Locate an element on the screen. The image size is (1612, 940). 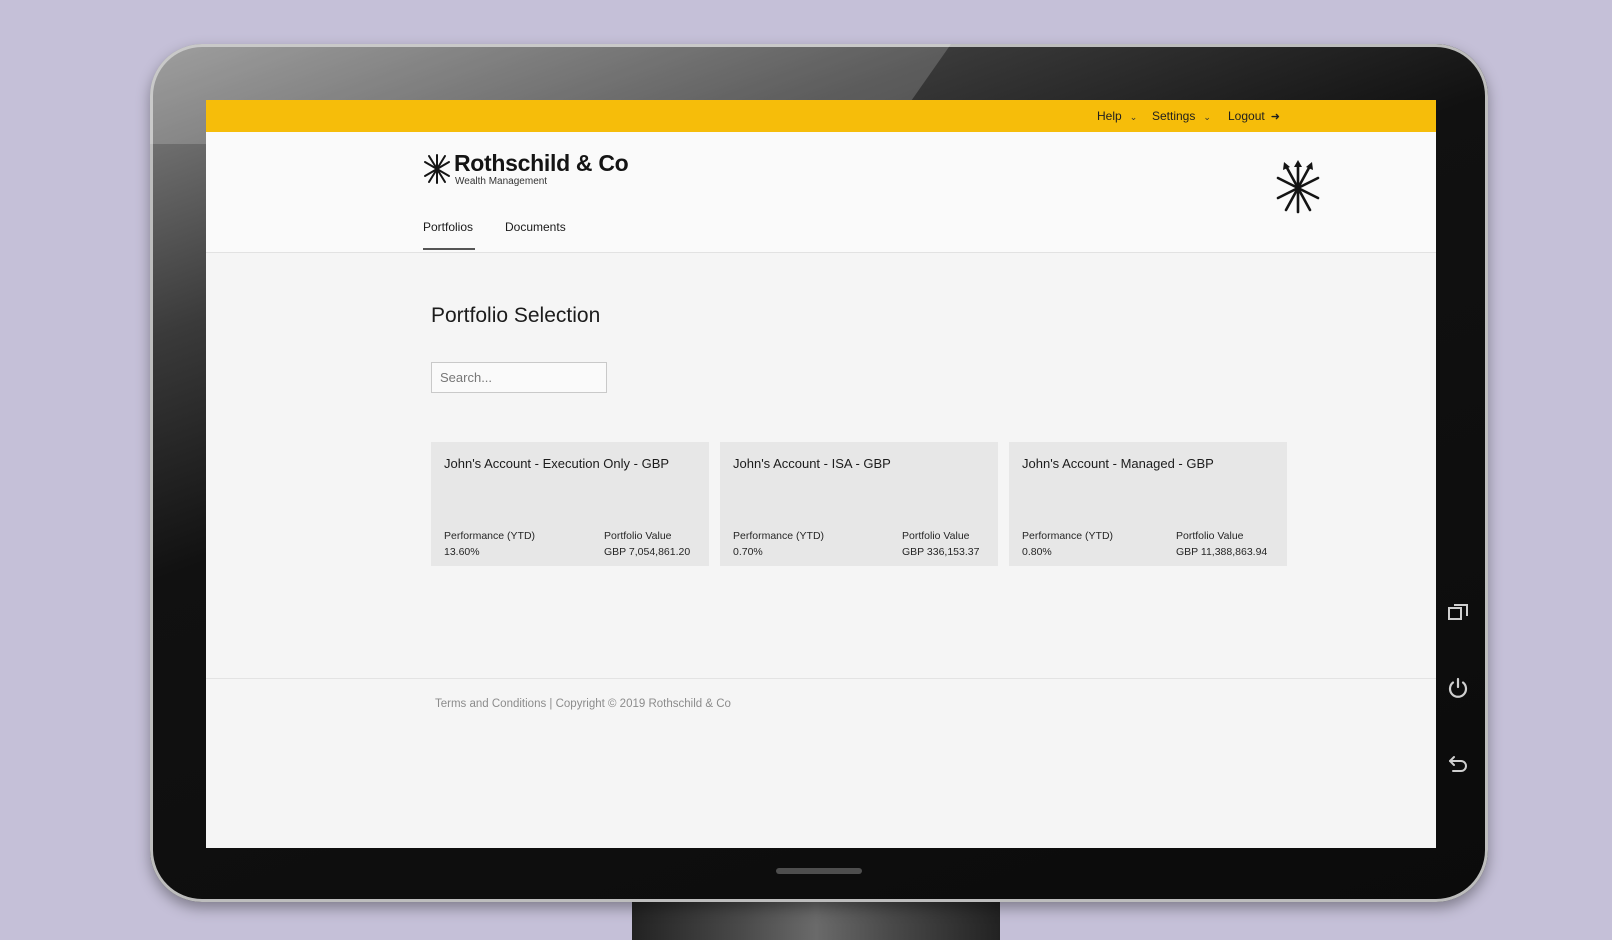
help-label: Help is located at coordinates (1109, 116).